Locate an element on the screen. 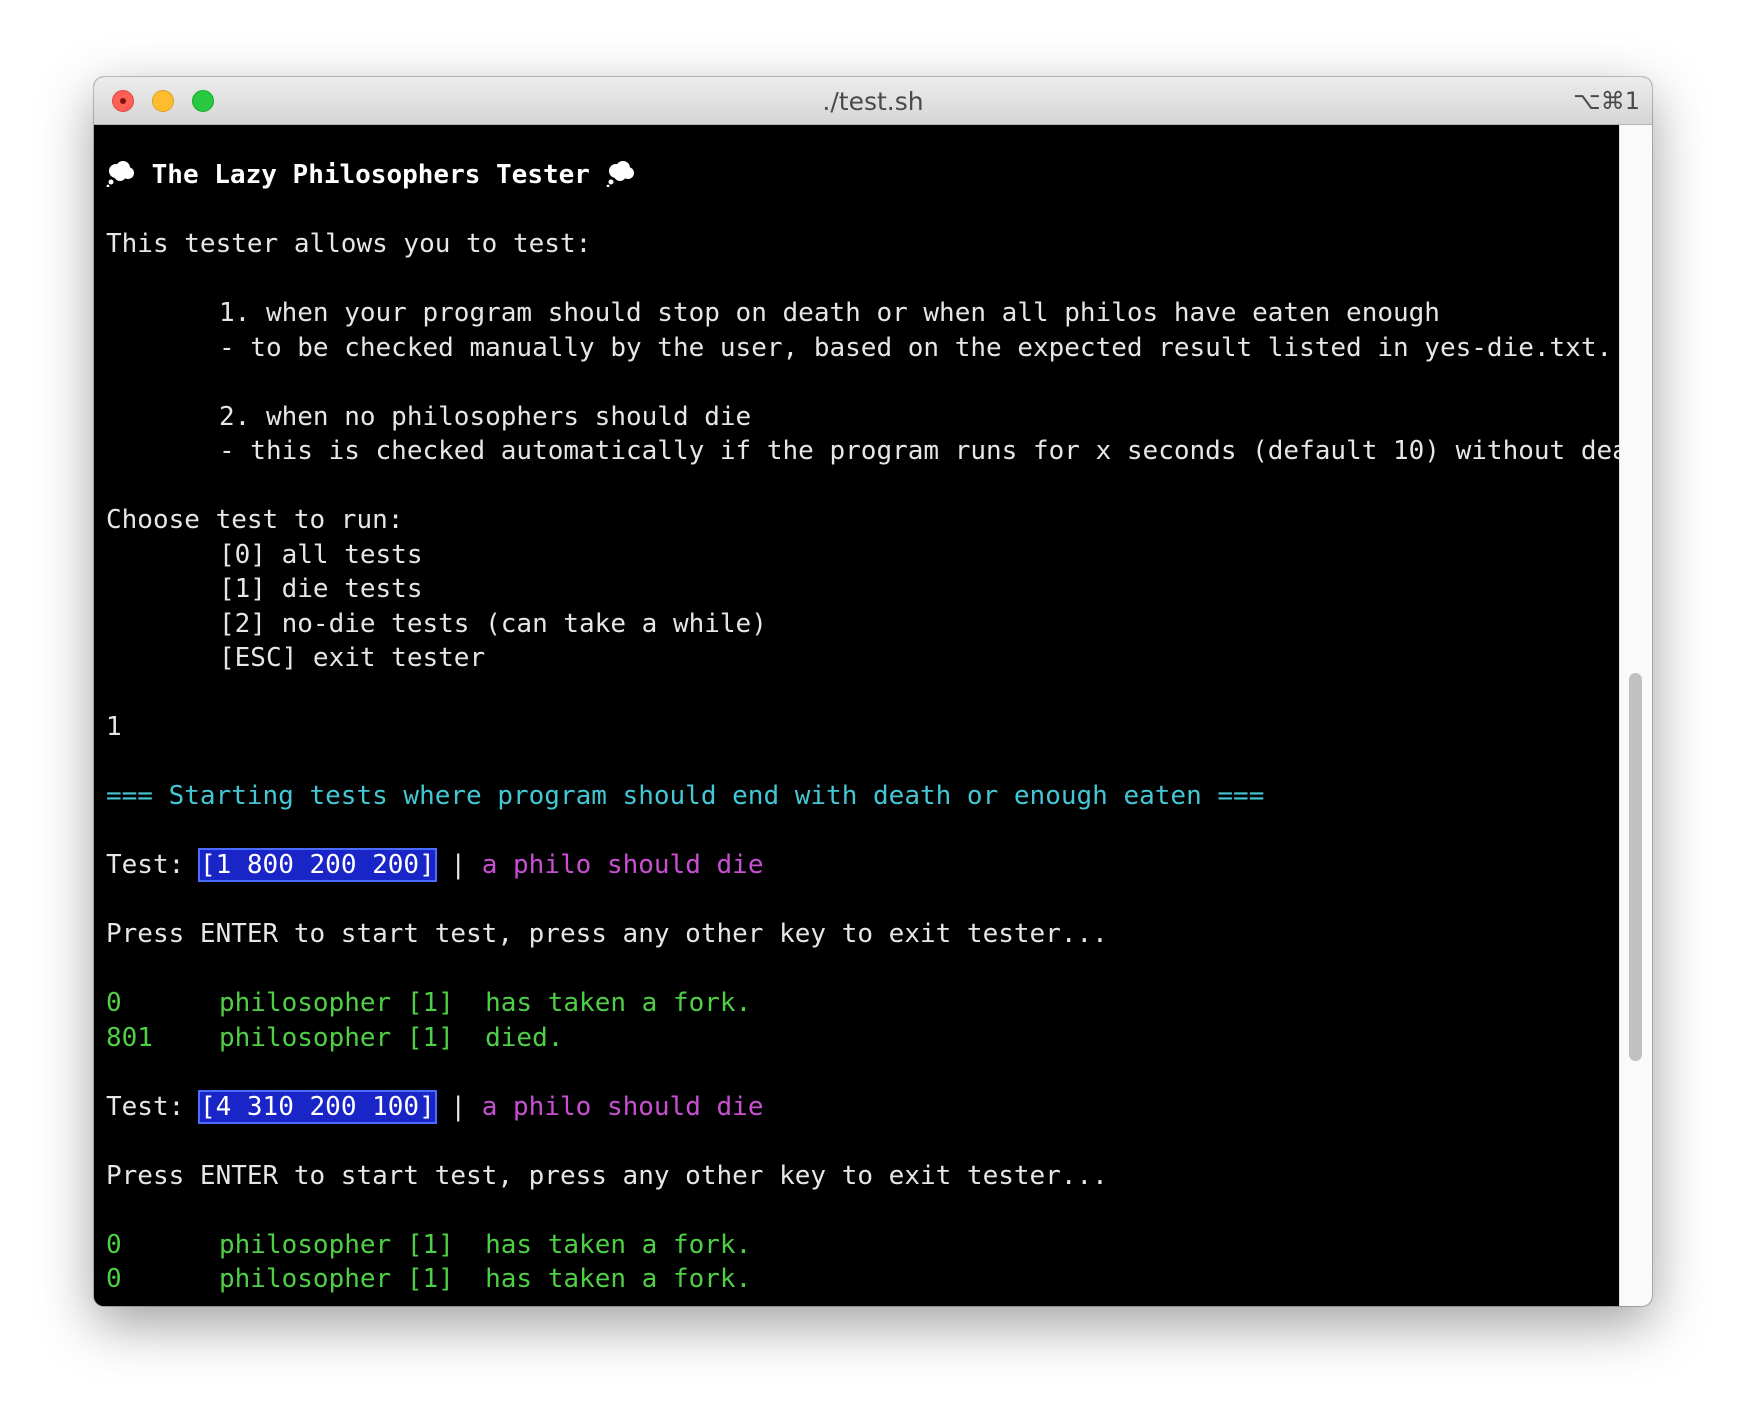 This screenshot has width=1748, height=1416. tester-title: The Lazy Philosophers Tester is located at coordinates (370, 175).